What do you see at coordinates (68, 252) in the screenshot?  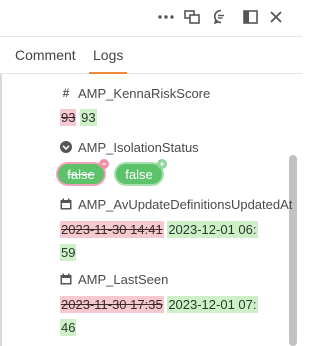 I see `new-value-continued: 59` at bounding box center [68, 252].